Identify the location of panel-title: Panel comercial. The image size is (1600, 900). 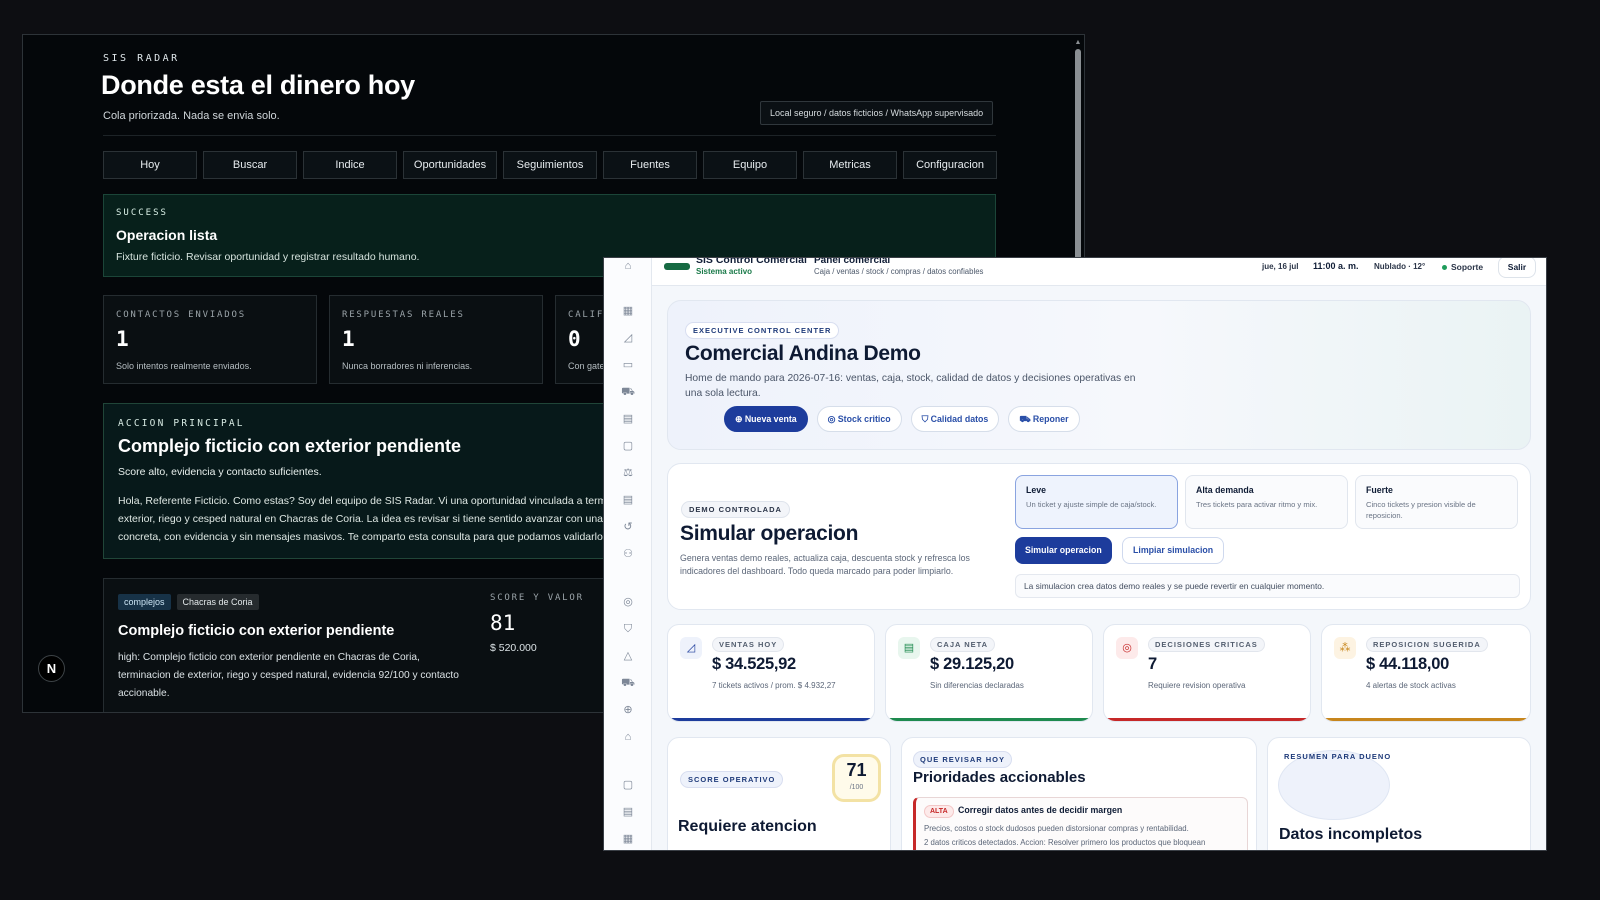
(852, 261).